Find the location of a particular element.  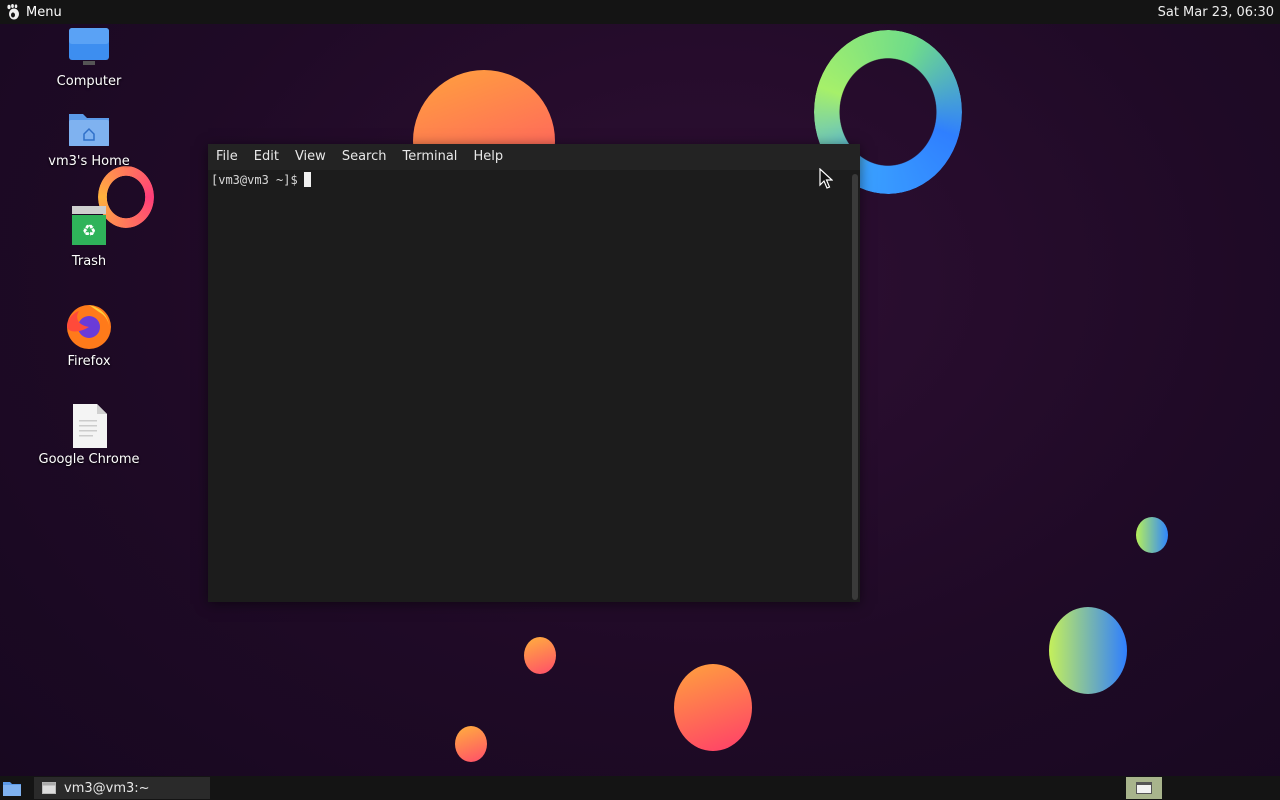

menu-edit: Edit is located at coordinates (266, 157).